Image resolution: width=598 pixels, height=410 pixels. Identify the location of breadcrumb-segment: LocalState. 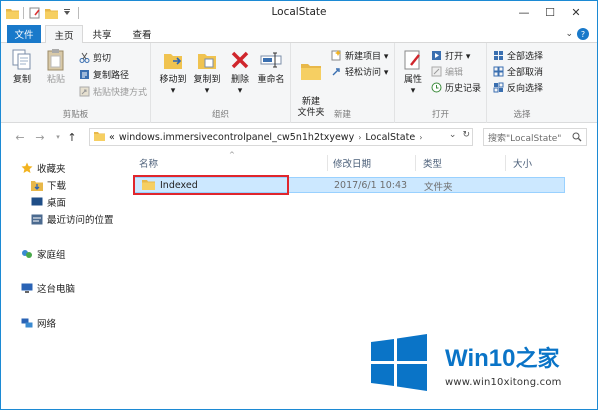
(390, 137).